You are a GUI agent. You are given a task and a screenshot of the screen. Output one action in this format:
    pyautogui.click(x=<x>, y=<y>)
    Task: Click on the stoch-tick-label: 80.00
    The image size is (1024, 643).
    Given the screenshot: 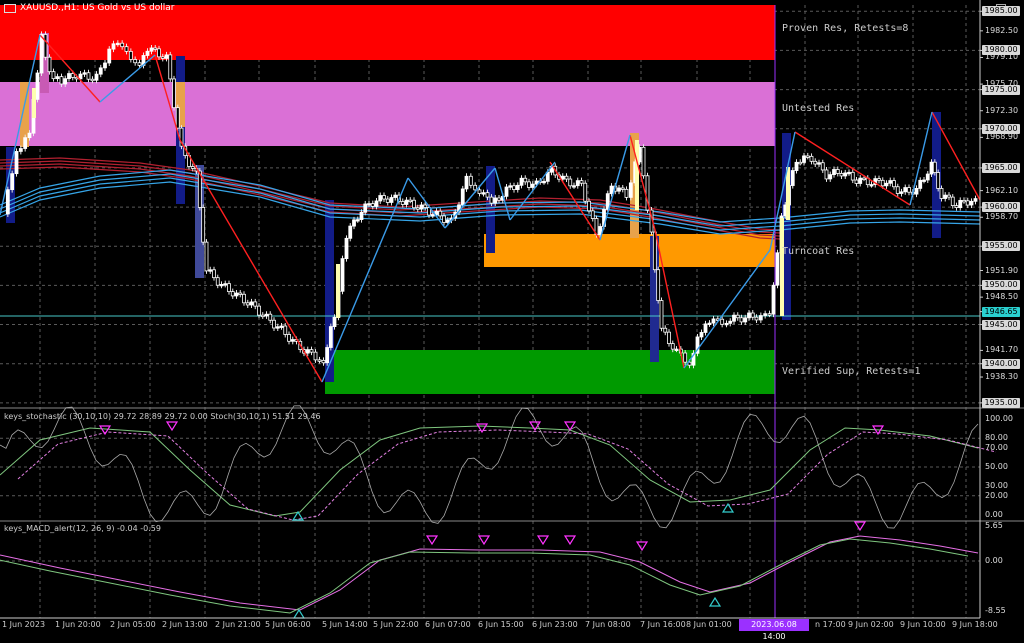 What is the action you would take?
    pyautogui.click(x=996, y=438)
    